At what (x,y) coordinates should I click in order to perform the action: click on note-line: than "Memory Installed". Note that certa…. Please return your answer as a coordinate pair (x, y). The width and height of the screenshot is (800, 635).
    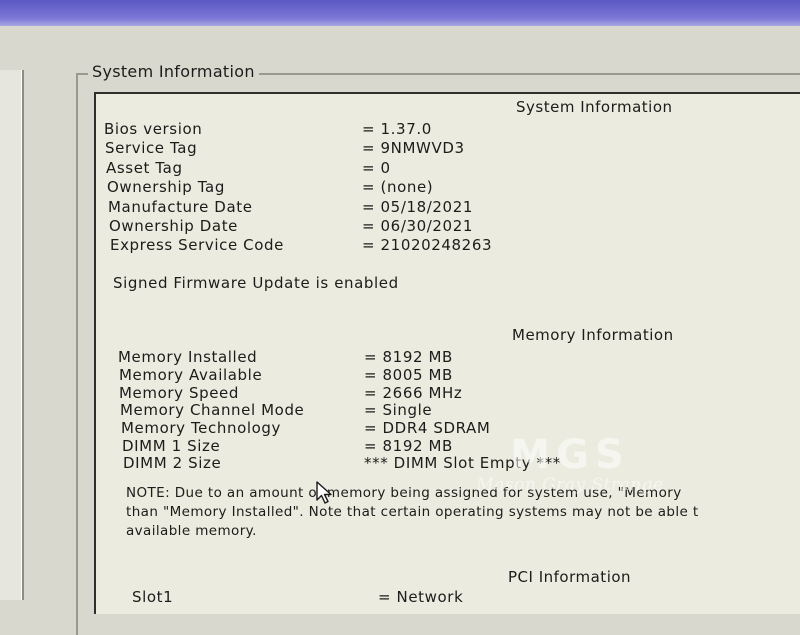
    Looking at the image, I should click on (412, 512).